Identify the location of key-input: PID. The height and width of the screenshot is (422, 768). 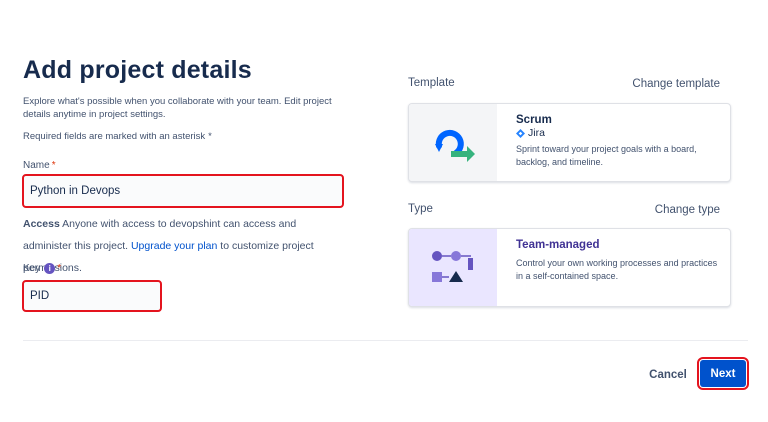
(92, 296).